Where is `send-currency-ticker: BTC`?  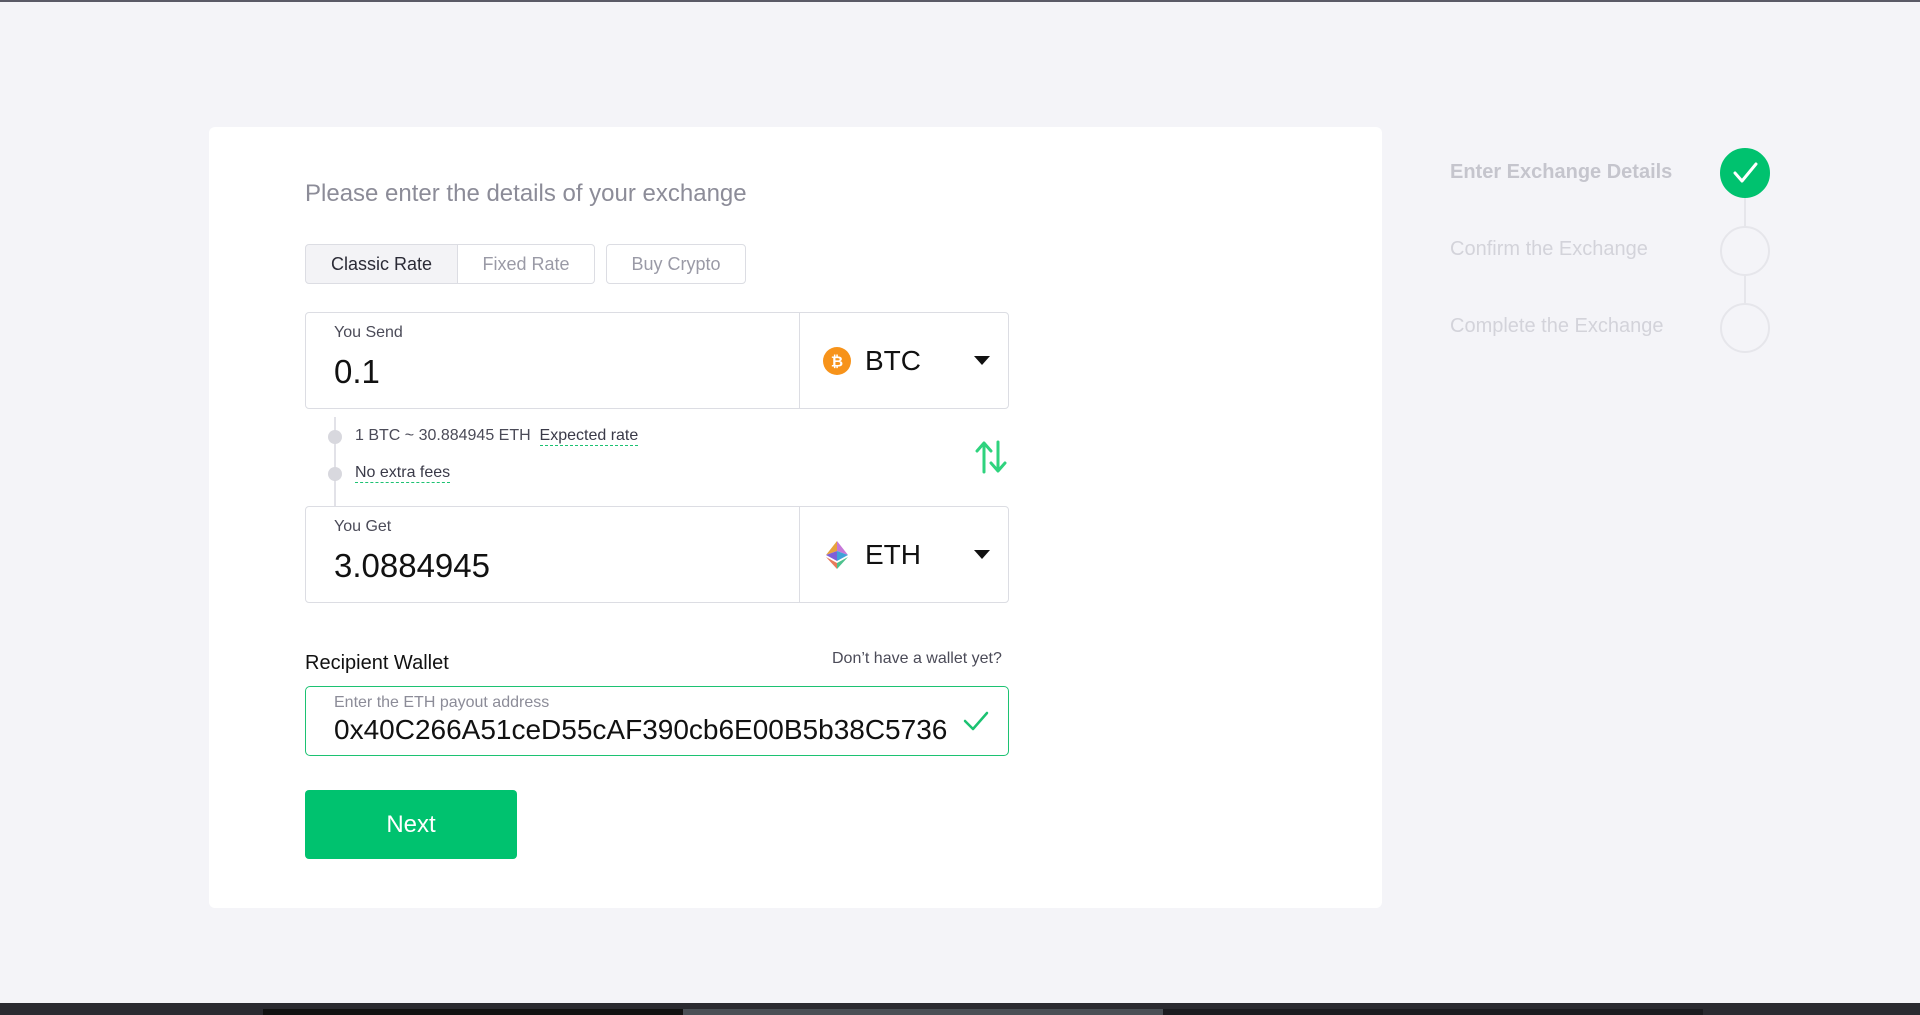
send-currency-ticker: BTC is located at coordinates (893, 360).